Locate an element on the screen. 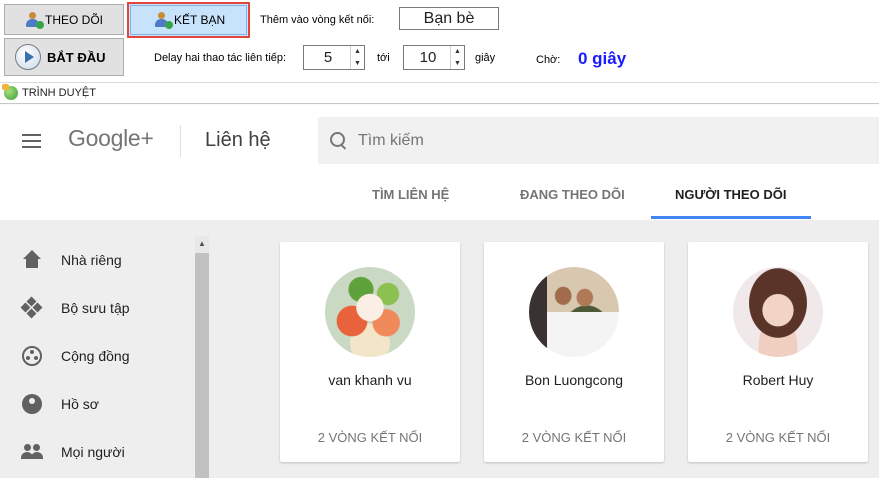 The height and width of the screenshot is (478, 879). follow-button: THEO DÕI is located at coordinates (64, 19).